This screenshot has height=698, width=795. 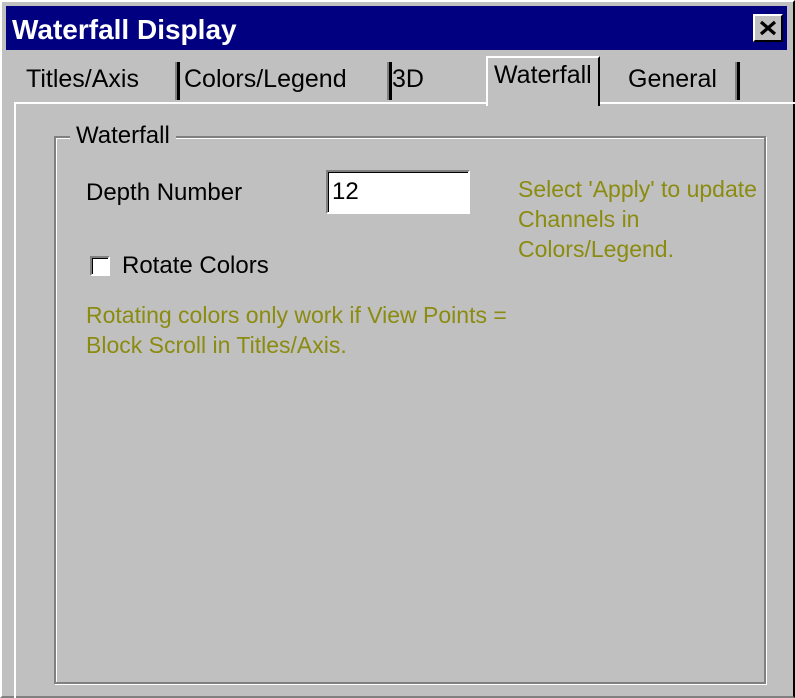 I want to click on tab-waterfall: Waterfall, so click(x=543, y=81).